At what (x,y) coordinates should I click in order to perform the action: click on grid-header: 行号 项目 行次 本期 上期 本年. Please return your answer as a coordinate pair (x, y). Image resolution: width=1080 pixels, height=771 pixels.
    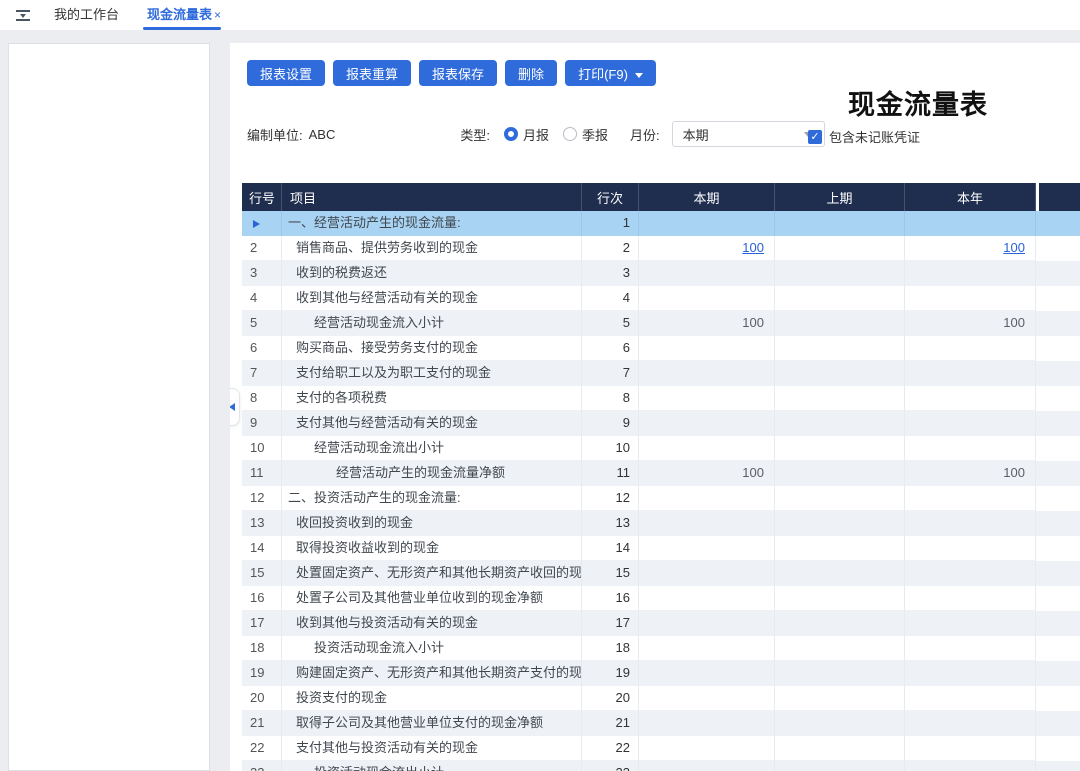
    Looking at the image, I should click on (661, 197).